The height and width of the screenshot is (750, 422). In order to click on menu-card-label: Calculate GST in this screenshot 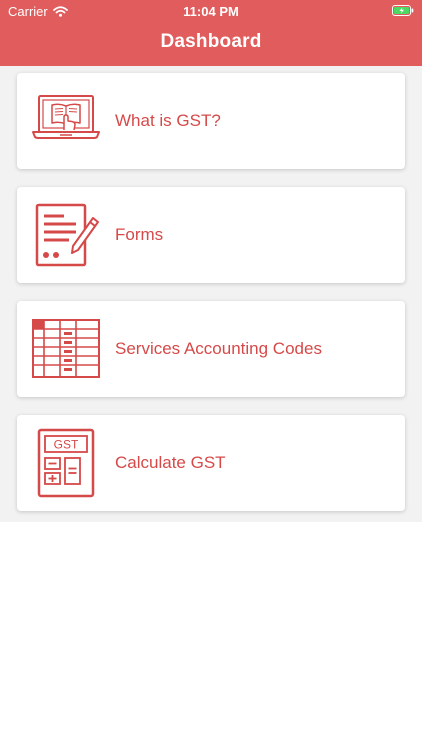, I will do `click(170, 462)`.